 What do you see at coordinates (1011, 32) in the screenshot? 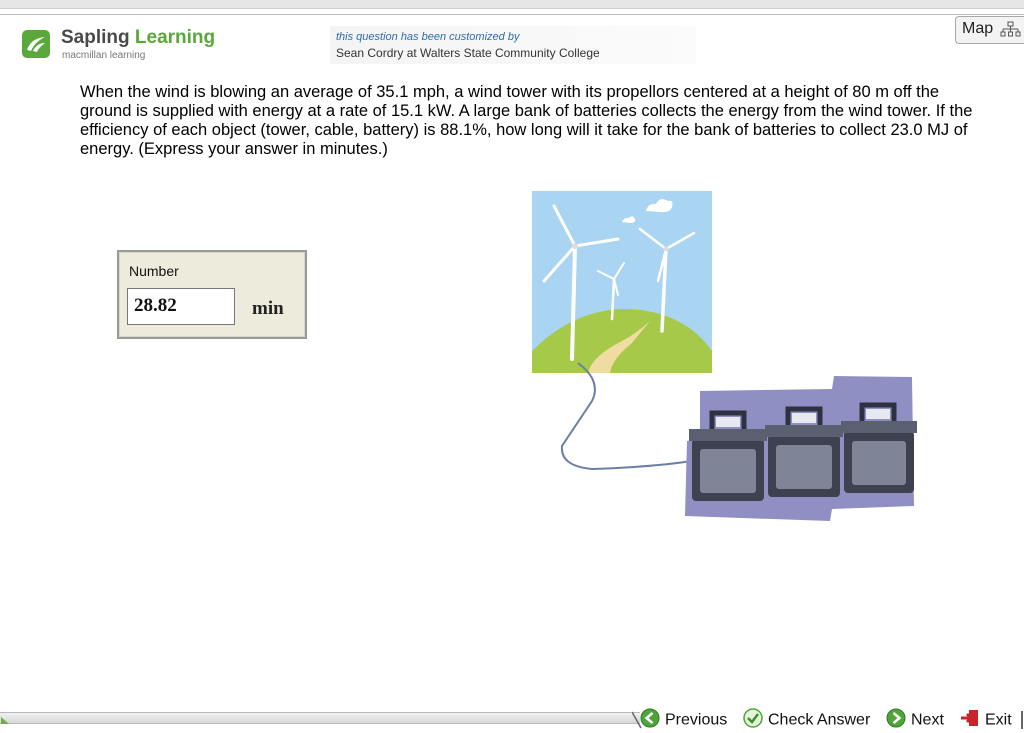
I see `map-tree-icon` at bounding box center [1011, 32].